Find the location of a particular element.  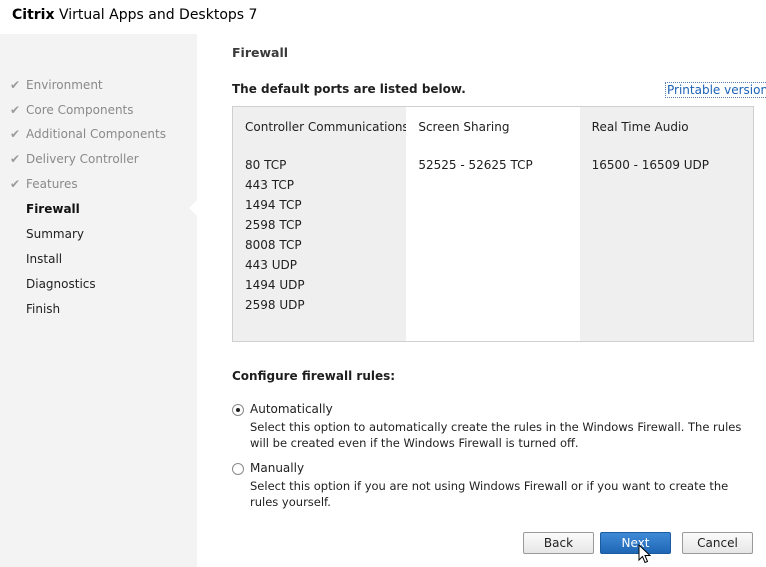

page-title: Firewall is located at coordinates (260, 52).